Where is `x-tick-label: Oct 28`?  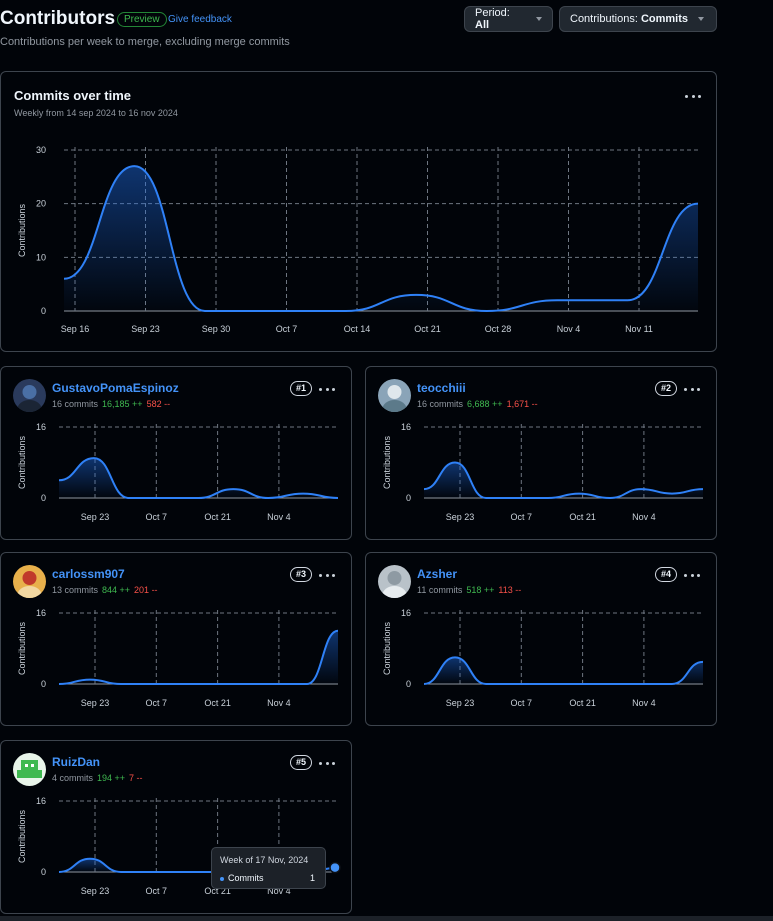
x-tick-label: Oct 28 is located at coordinates (498, 329).